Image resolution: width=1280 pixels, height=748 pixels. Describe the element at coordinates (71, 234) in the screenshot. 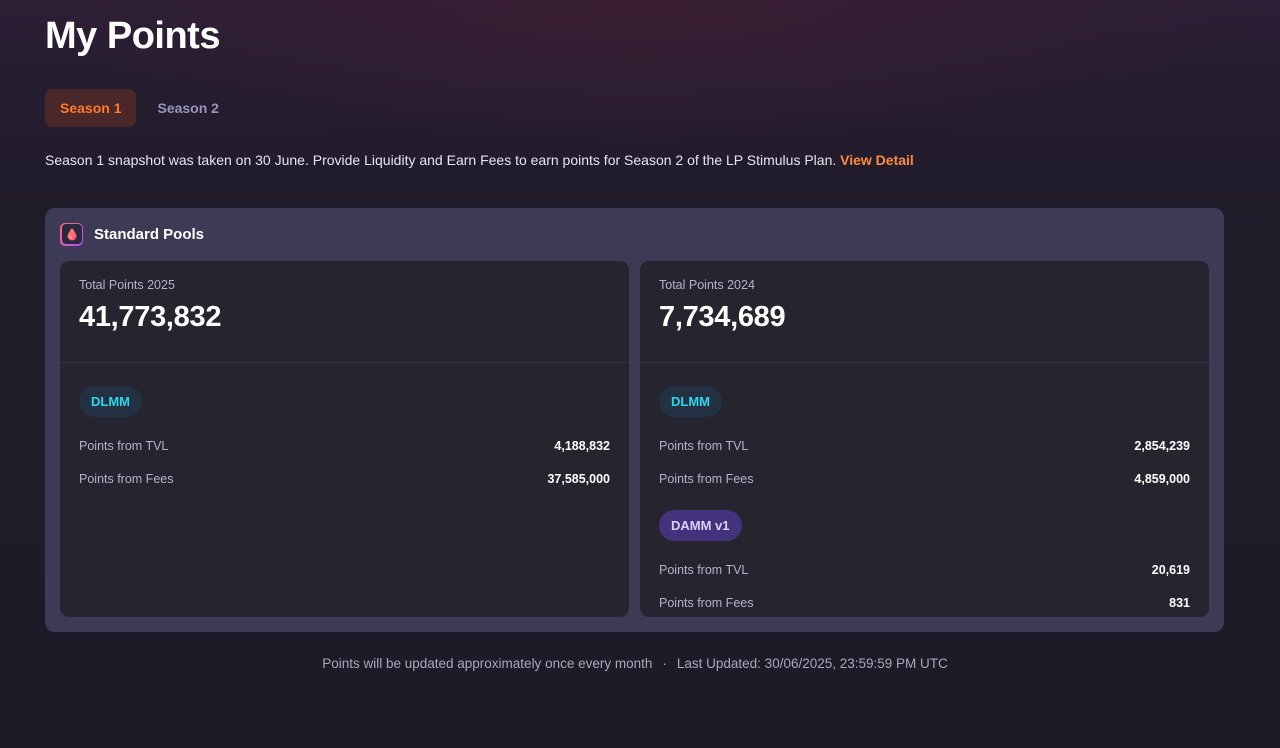

I see `droplet-icon` at that location.